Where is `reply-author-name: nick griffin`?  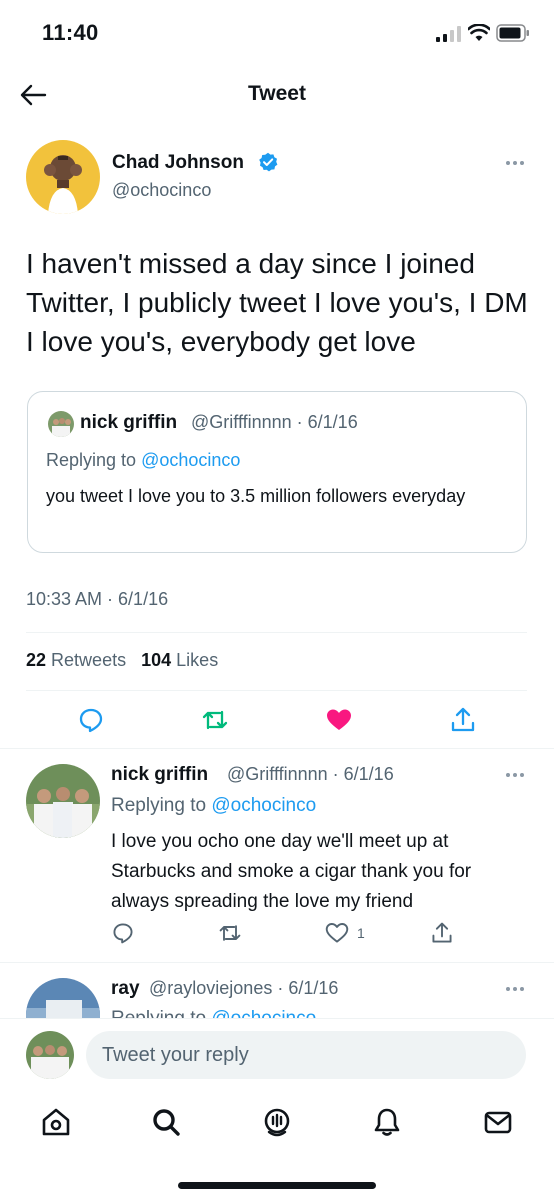
reply-author-name: nick griffin is located at coordinates (159, 775).